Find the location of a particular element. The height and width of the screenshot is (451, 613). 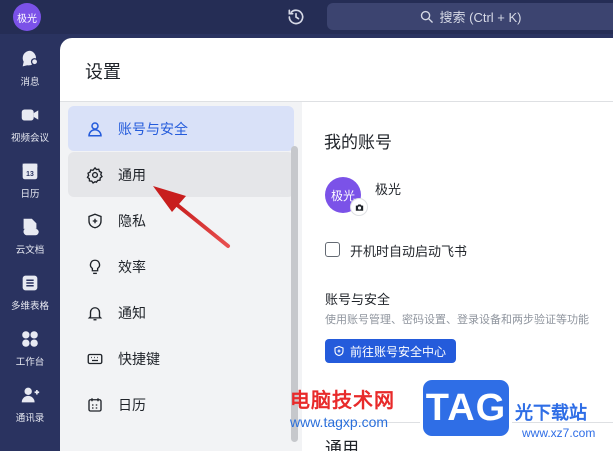

rail-label: 视频会议 is located at coordinates (29, 138).